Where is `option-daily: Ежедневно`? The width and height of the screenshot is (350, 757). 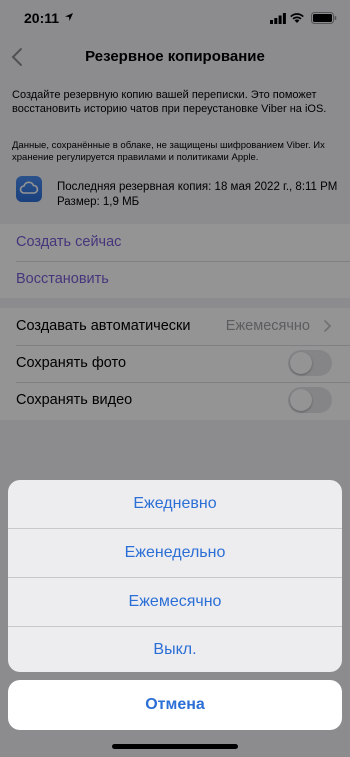
option-daily: Ежедневно is located at coordinates (175, 504).